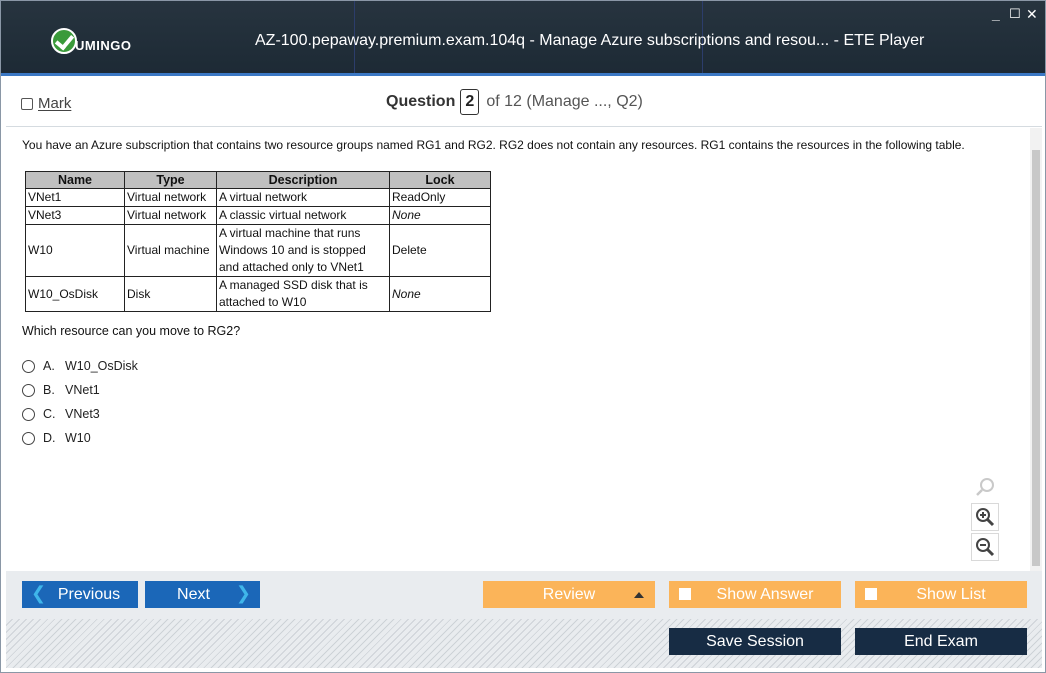 The height and width of the screenshot is (673, 1046). What do you see at coordinates (765, 594) in the screenshot?
I see `show-answer-label: Show Answer` at bounding box center [765, 594].